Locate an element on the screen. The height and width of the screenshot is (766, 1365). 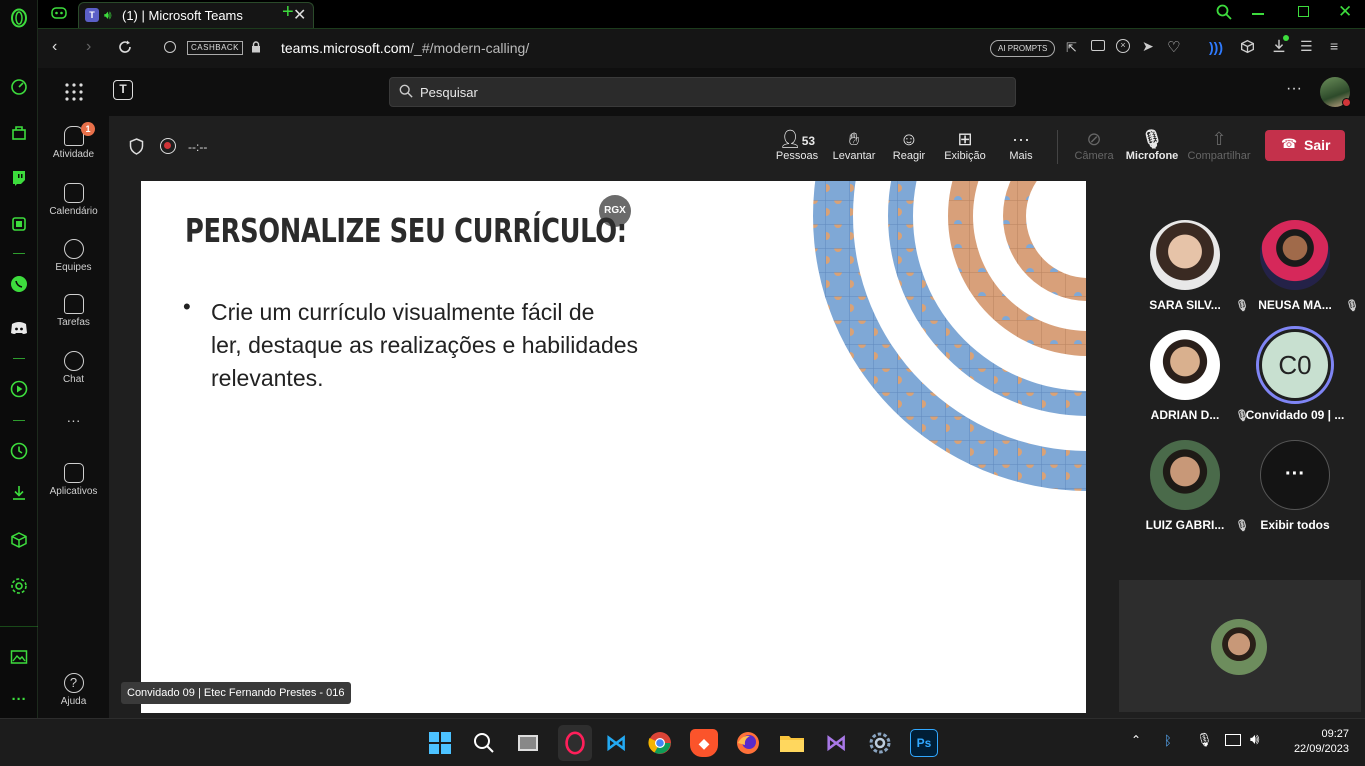
participant-tile: NEUSA MA... 🎙︎ is located at coordinates (1297, 266).